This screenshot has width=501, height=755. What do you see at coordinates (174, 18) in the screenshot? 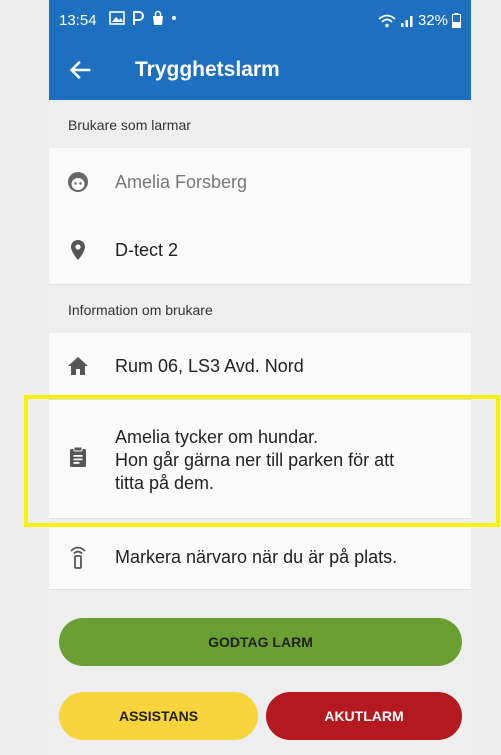
I see `dot-icon` at bounding box center [174, 18].